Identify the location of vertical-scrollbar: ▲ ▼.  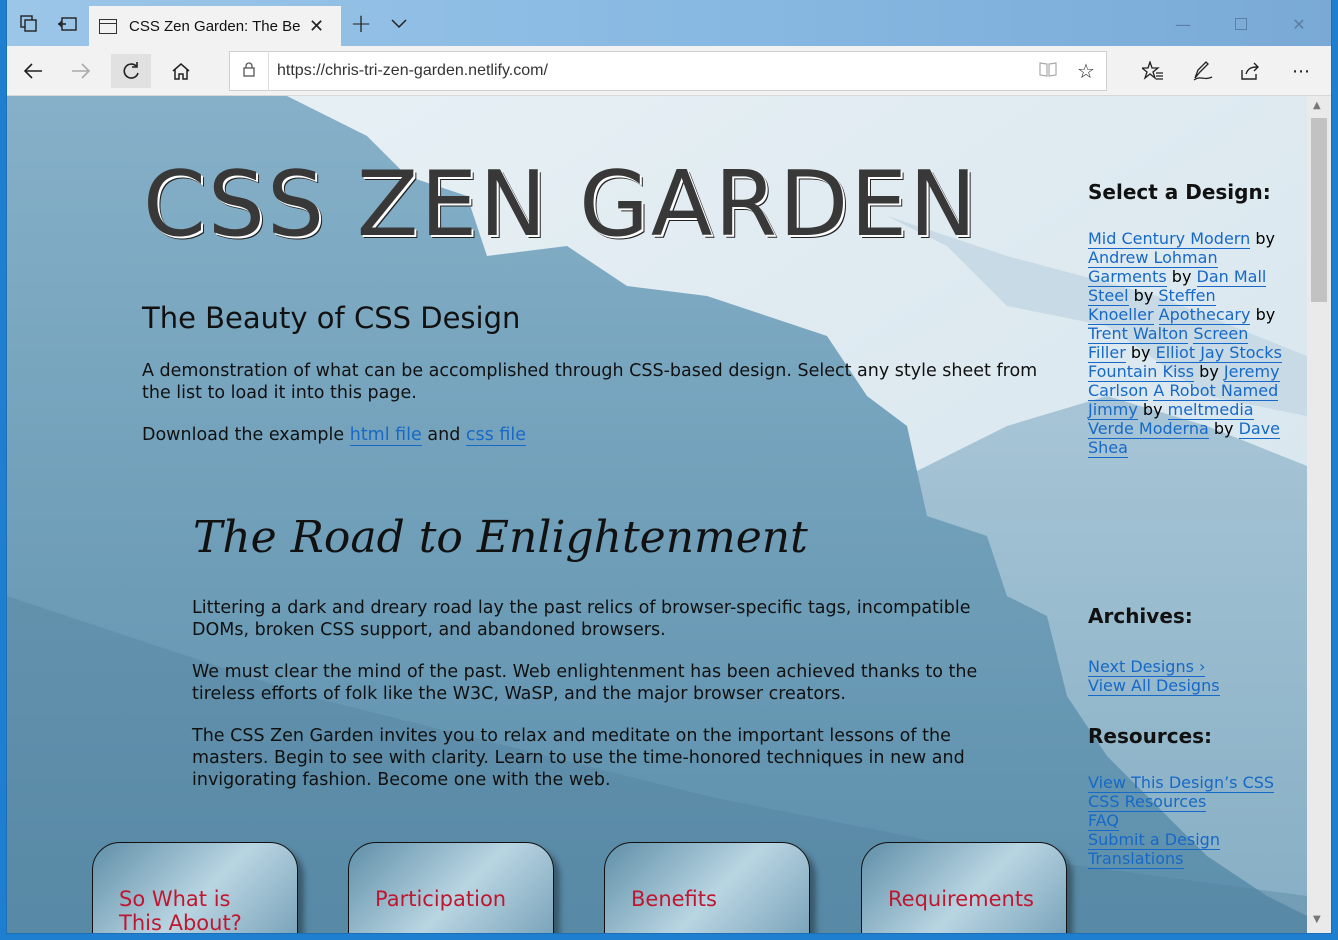
(1319, 514).